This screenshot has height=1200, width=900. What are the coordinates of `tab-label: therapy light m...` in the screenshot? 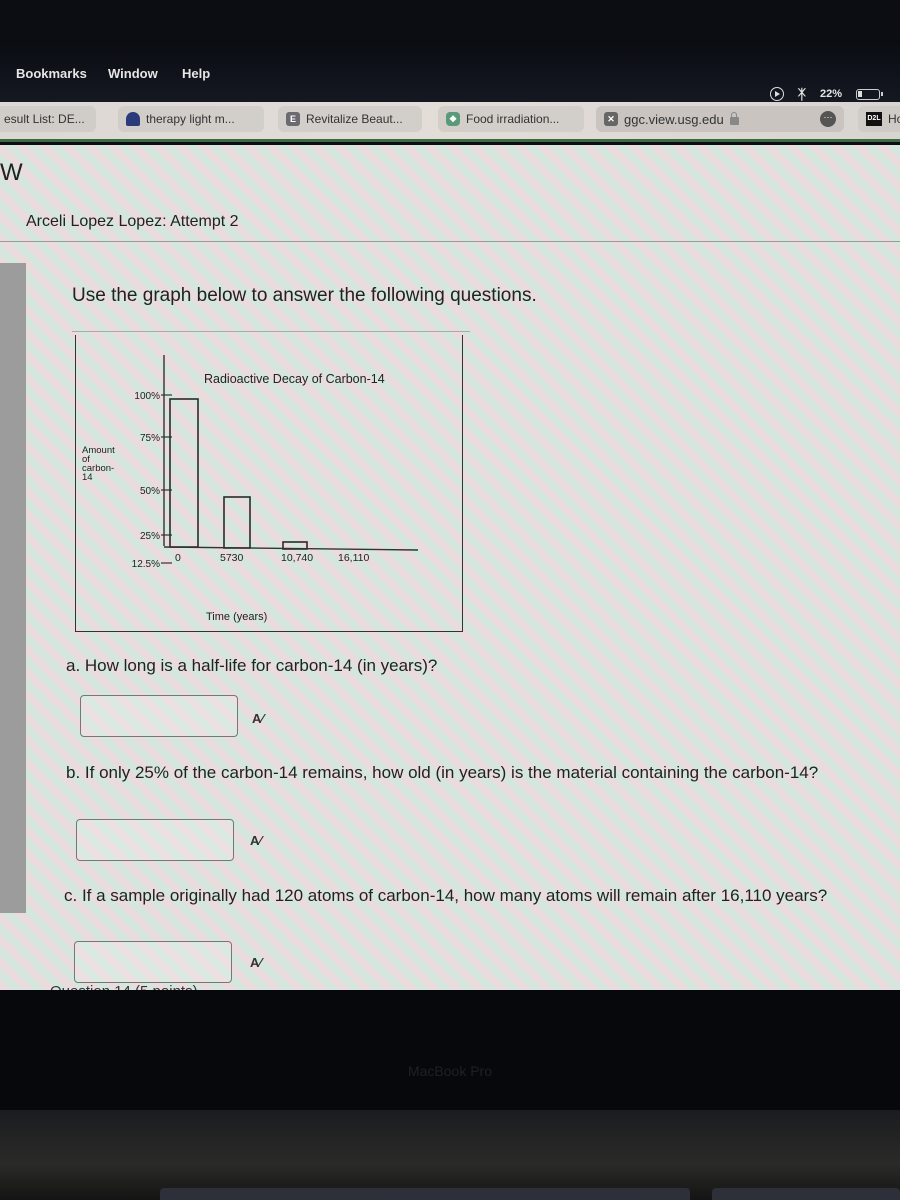 It's located at (190, 119).